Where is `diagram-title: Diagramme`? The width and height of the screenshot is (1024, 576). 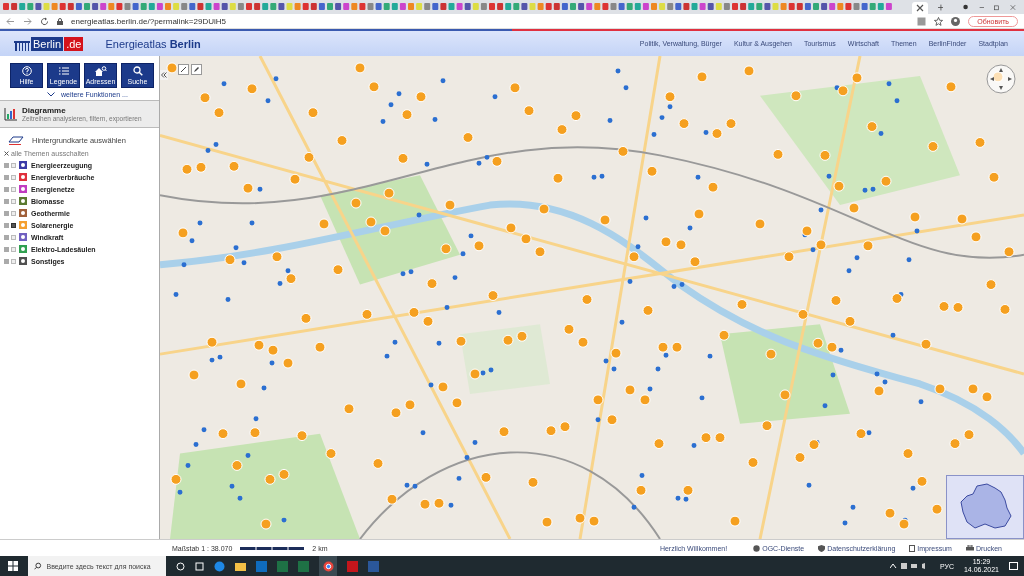 diagram-title: Diagramme is located at coordinates (44, 110).